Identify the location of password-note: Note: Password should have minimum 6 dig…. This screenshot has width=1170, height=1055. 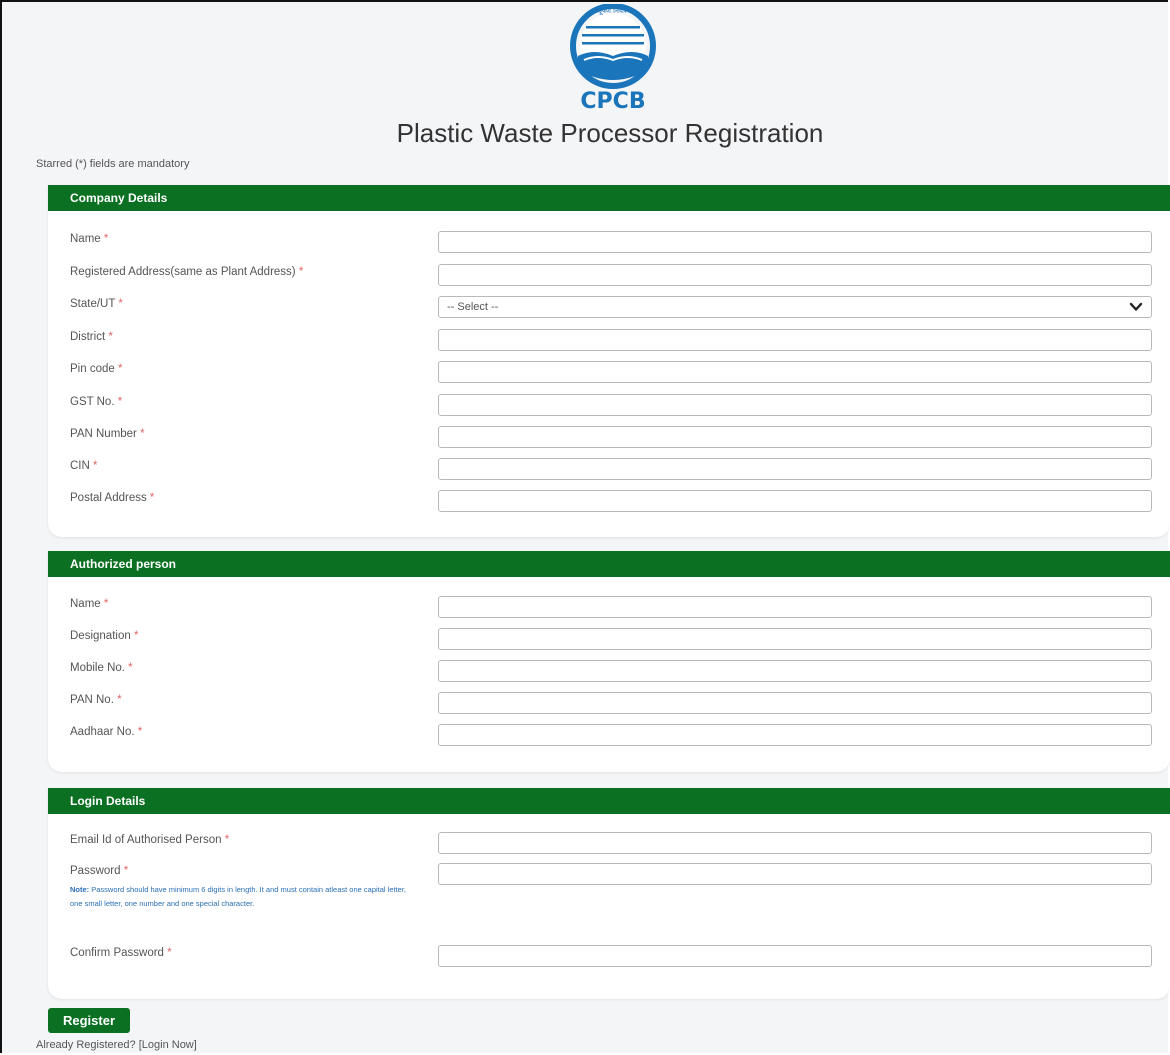
(240, 897).